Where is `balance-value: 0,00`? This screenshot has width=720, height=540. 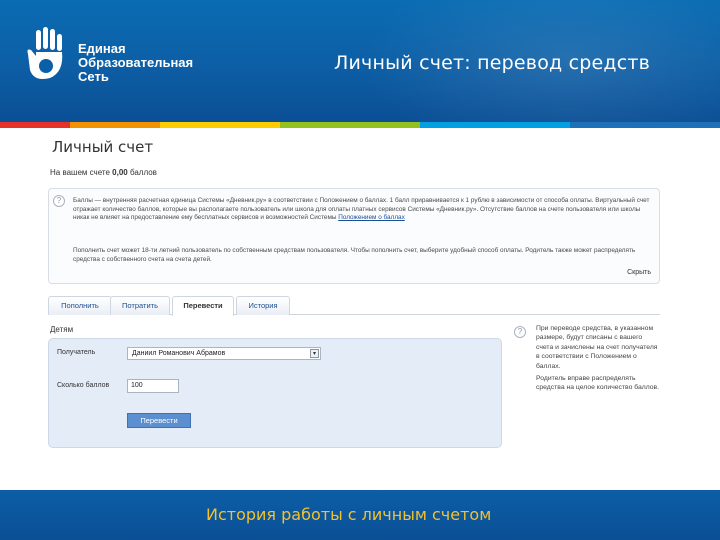
balance-value: 0,00 is located at coordinates (120, 172).